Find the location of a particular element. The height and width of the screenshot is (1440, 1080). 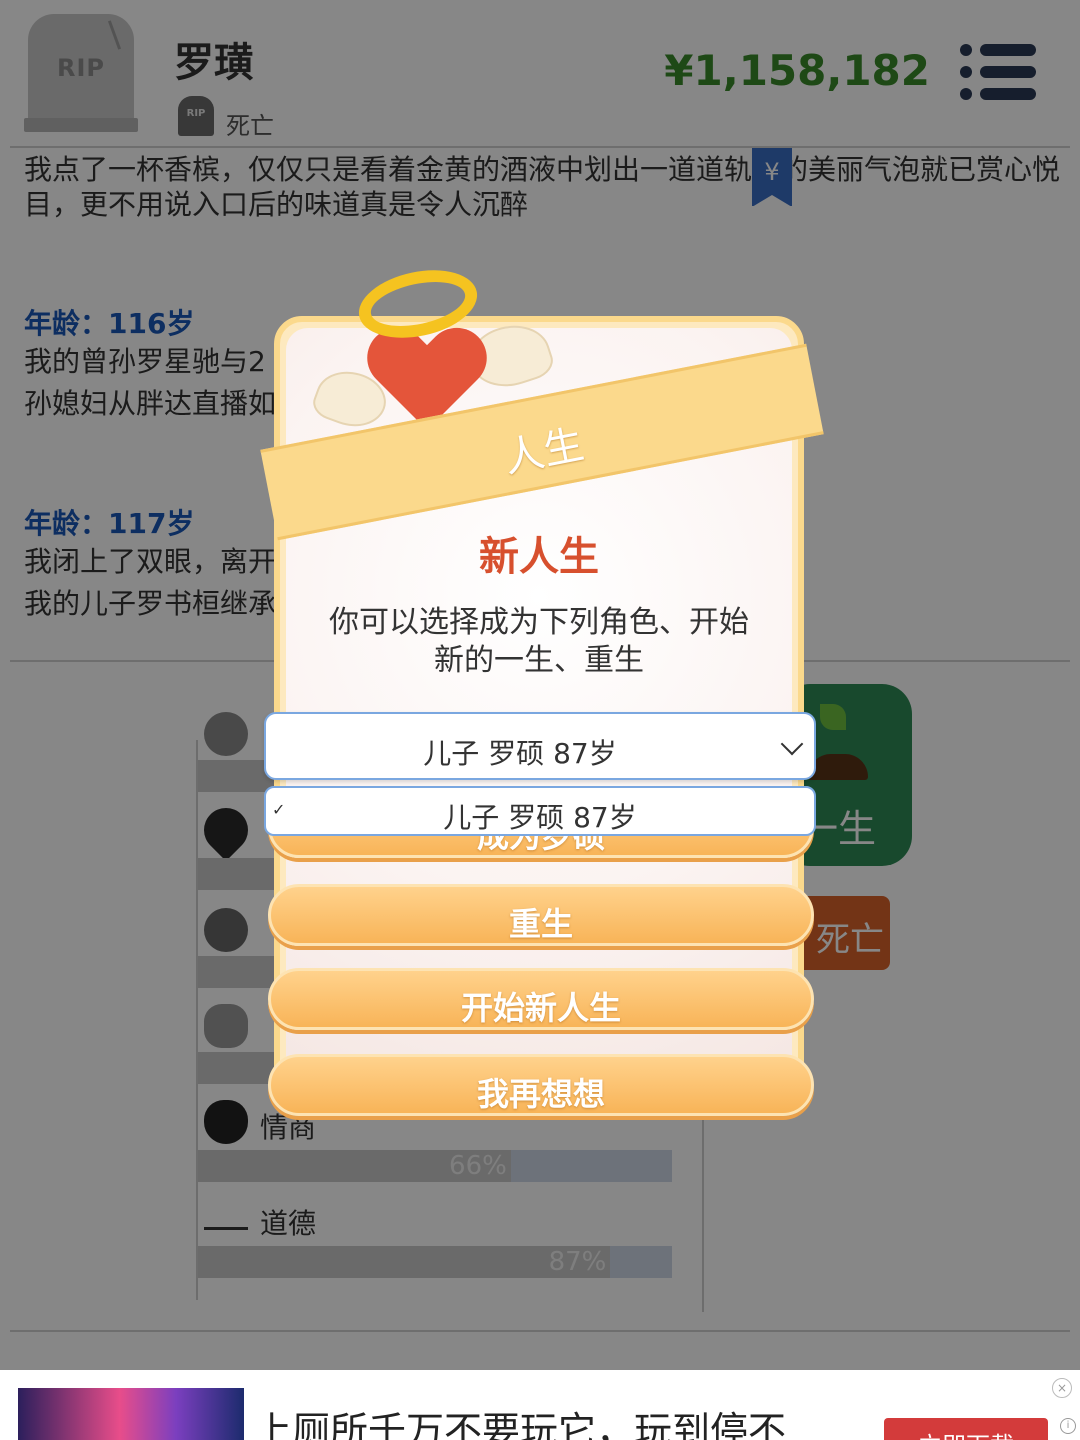

select-option: ✓ 儿子 罗硕 87岁 is located at coordinates (540, 811).